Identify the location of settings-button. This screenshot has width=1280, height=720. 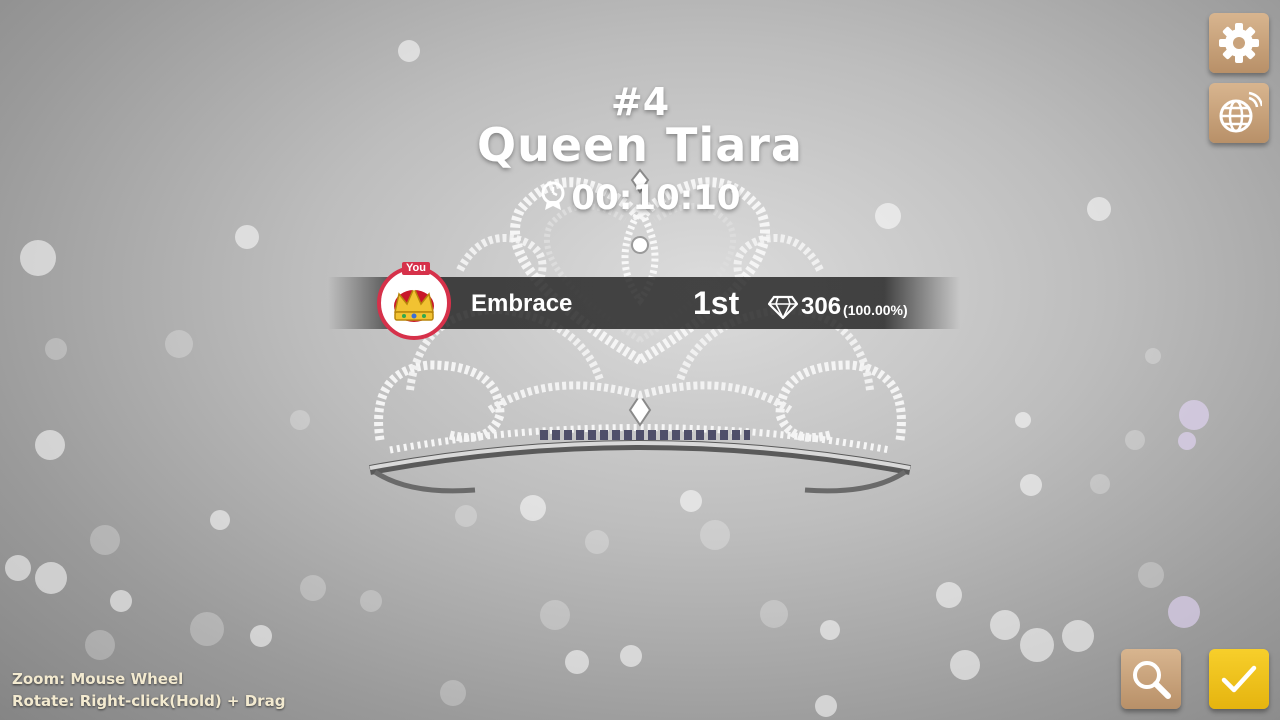
(1239, 43).